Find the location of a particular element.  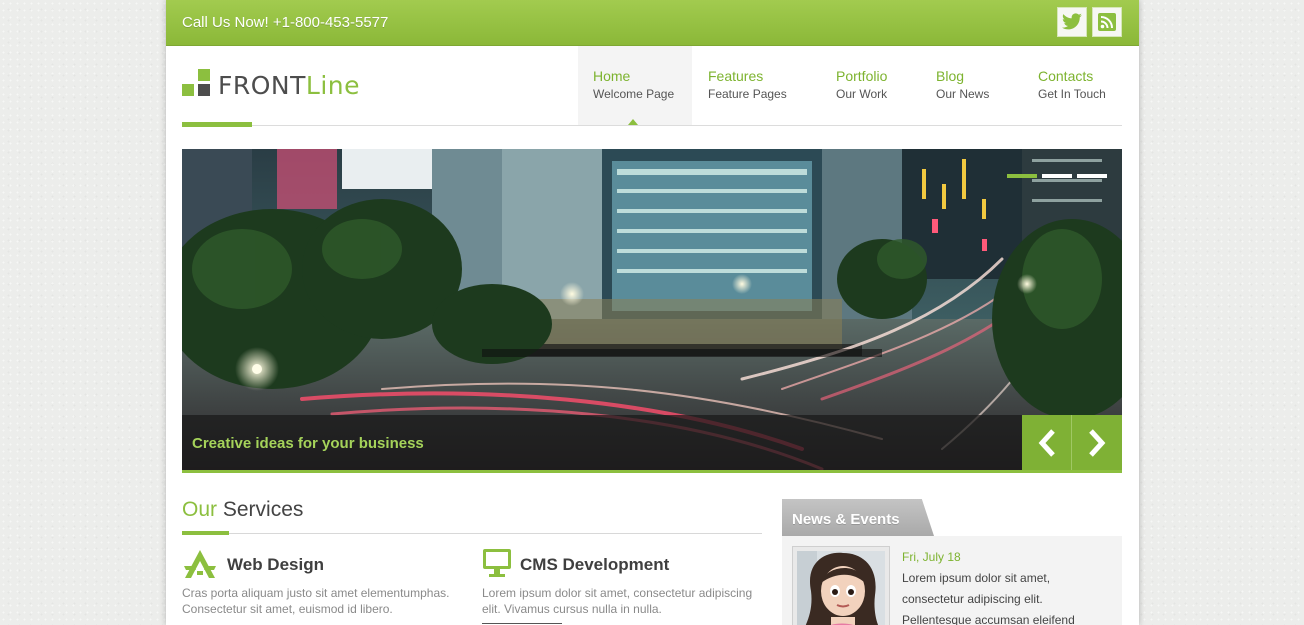

news-events-tab: News & Events is located at coordinates (858, 517).